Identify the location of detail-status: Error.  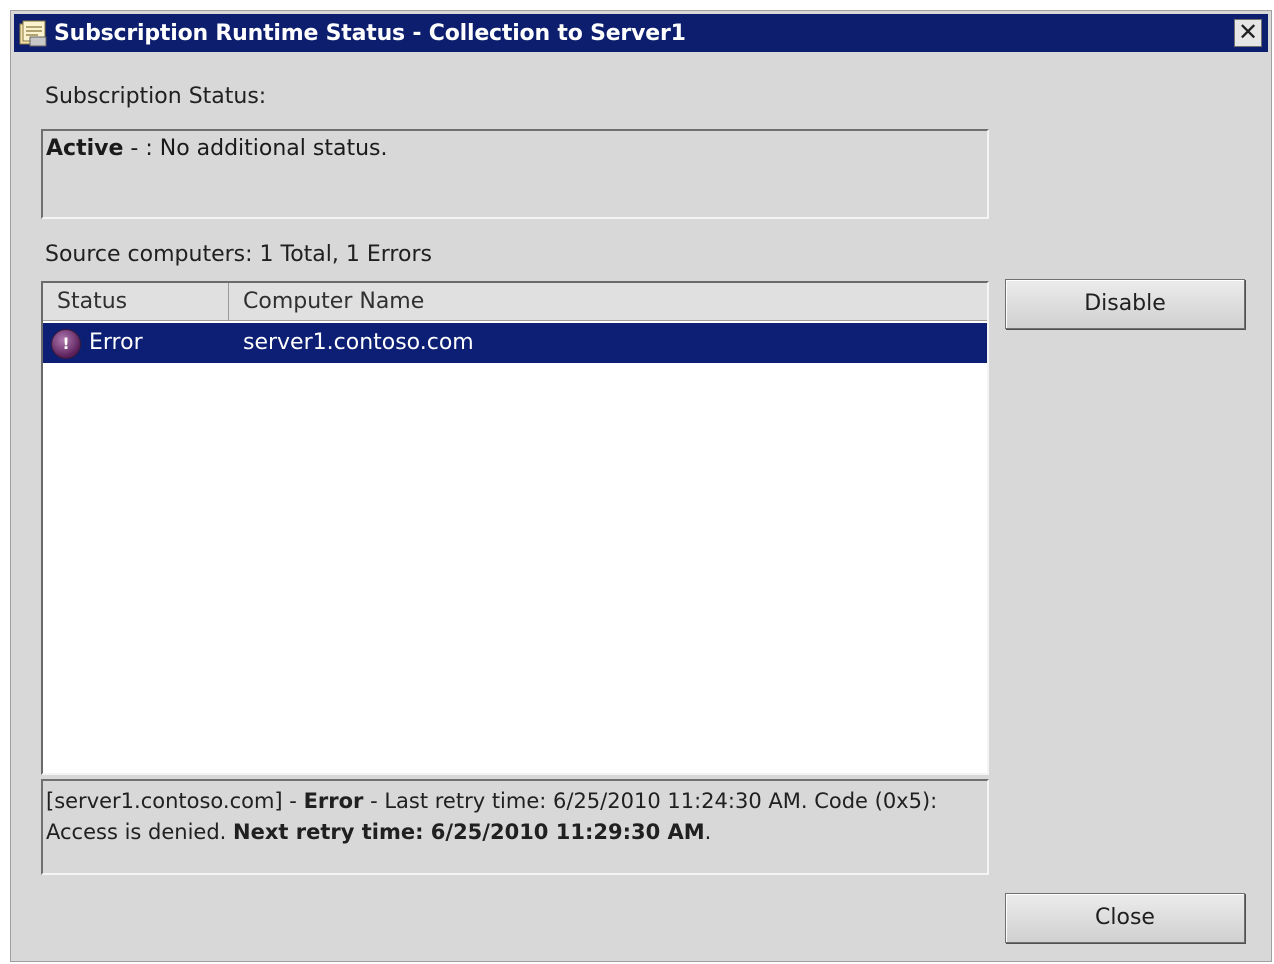
(333, 801).